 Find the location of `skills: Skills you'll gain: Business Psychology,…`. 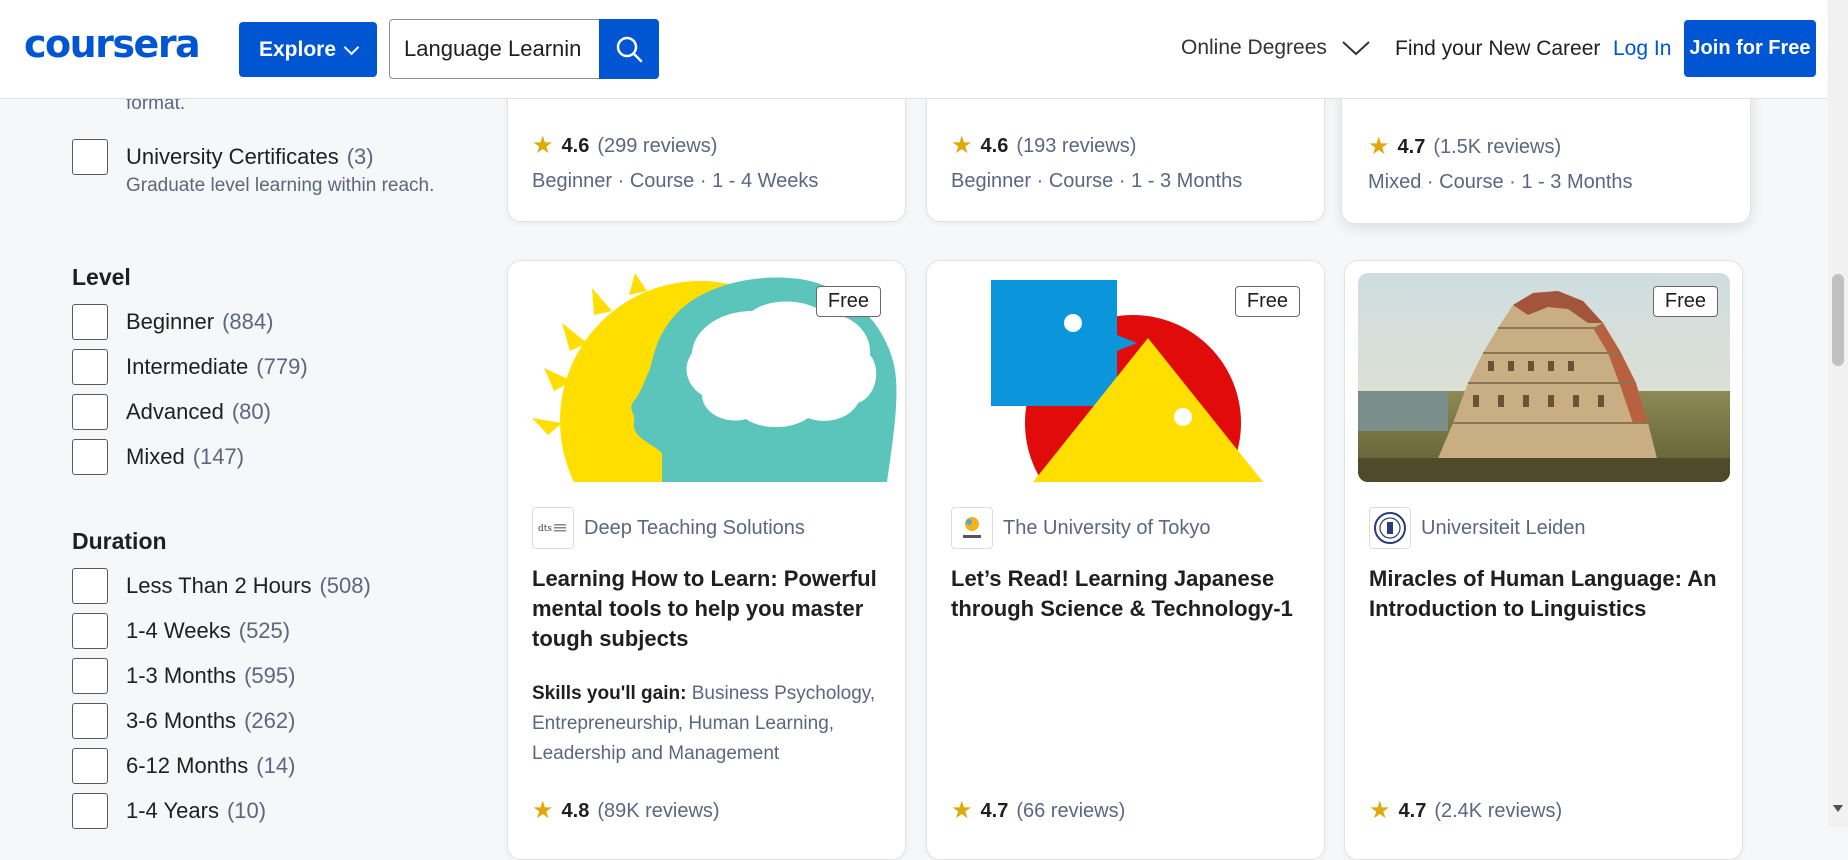

skills: Skills you'll gain: Business Psychology,… is located at coordinates (712, 724).